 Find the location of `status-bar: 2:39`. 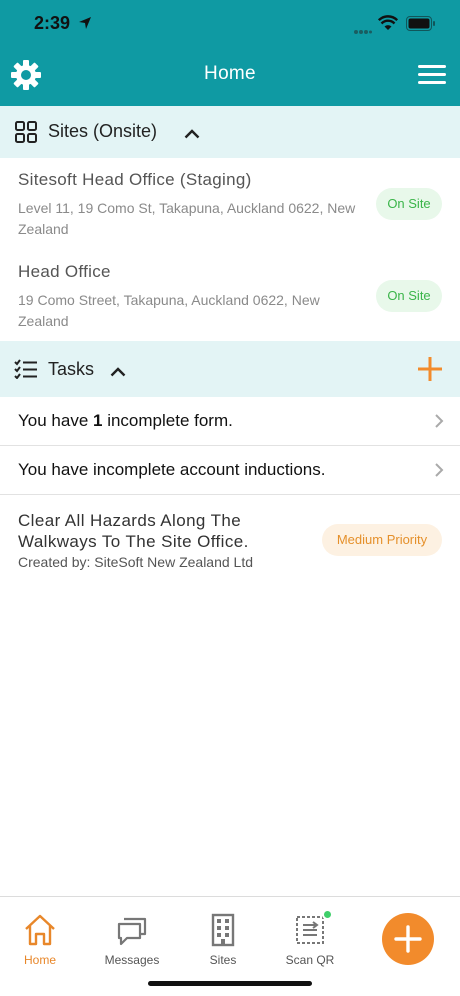

status-bar: 2:39 is located at coordinates (230, 24).